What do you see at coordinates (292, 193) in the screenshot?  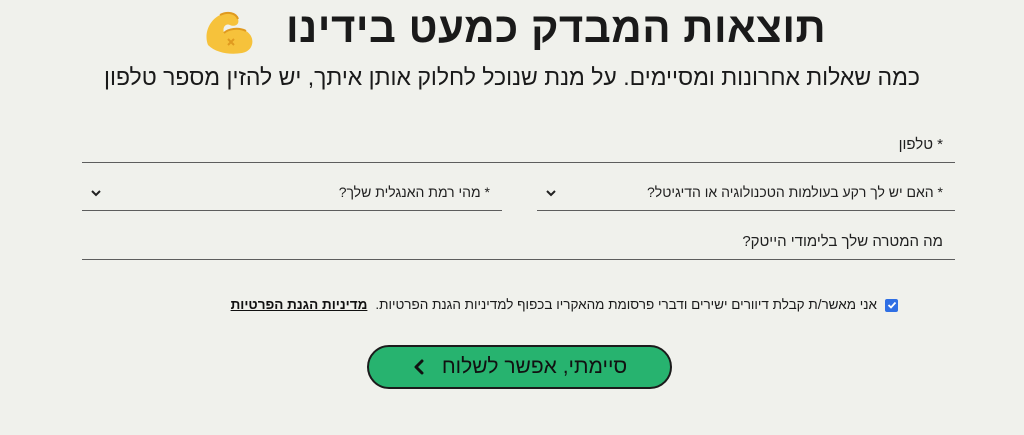 I see `english-level-select: * מהי רמת האנגלית שלך?` at bounding box center [292, 193].